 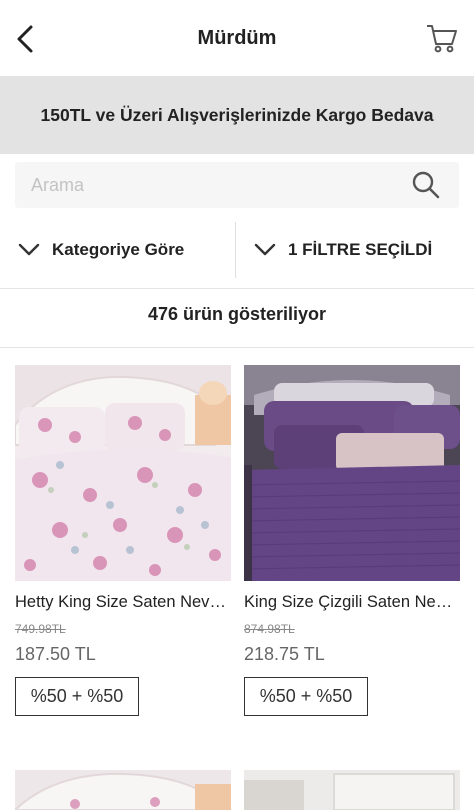 I want to click on search-input, so click(x=220, y=185).